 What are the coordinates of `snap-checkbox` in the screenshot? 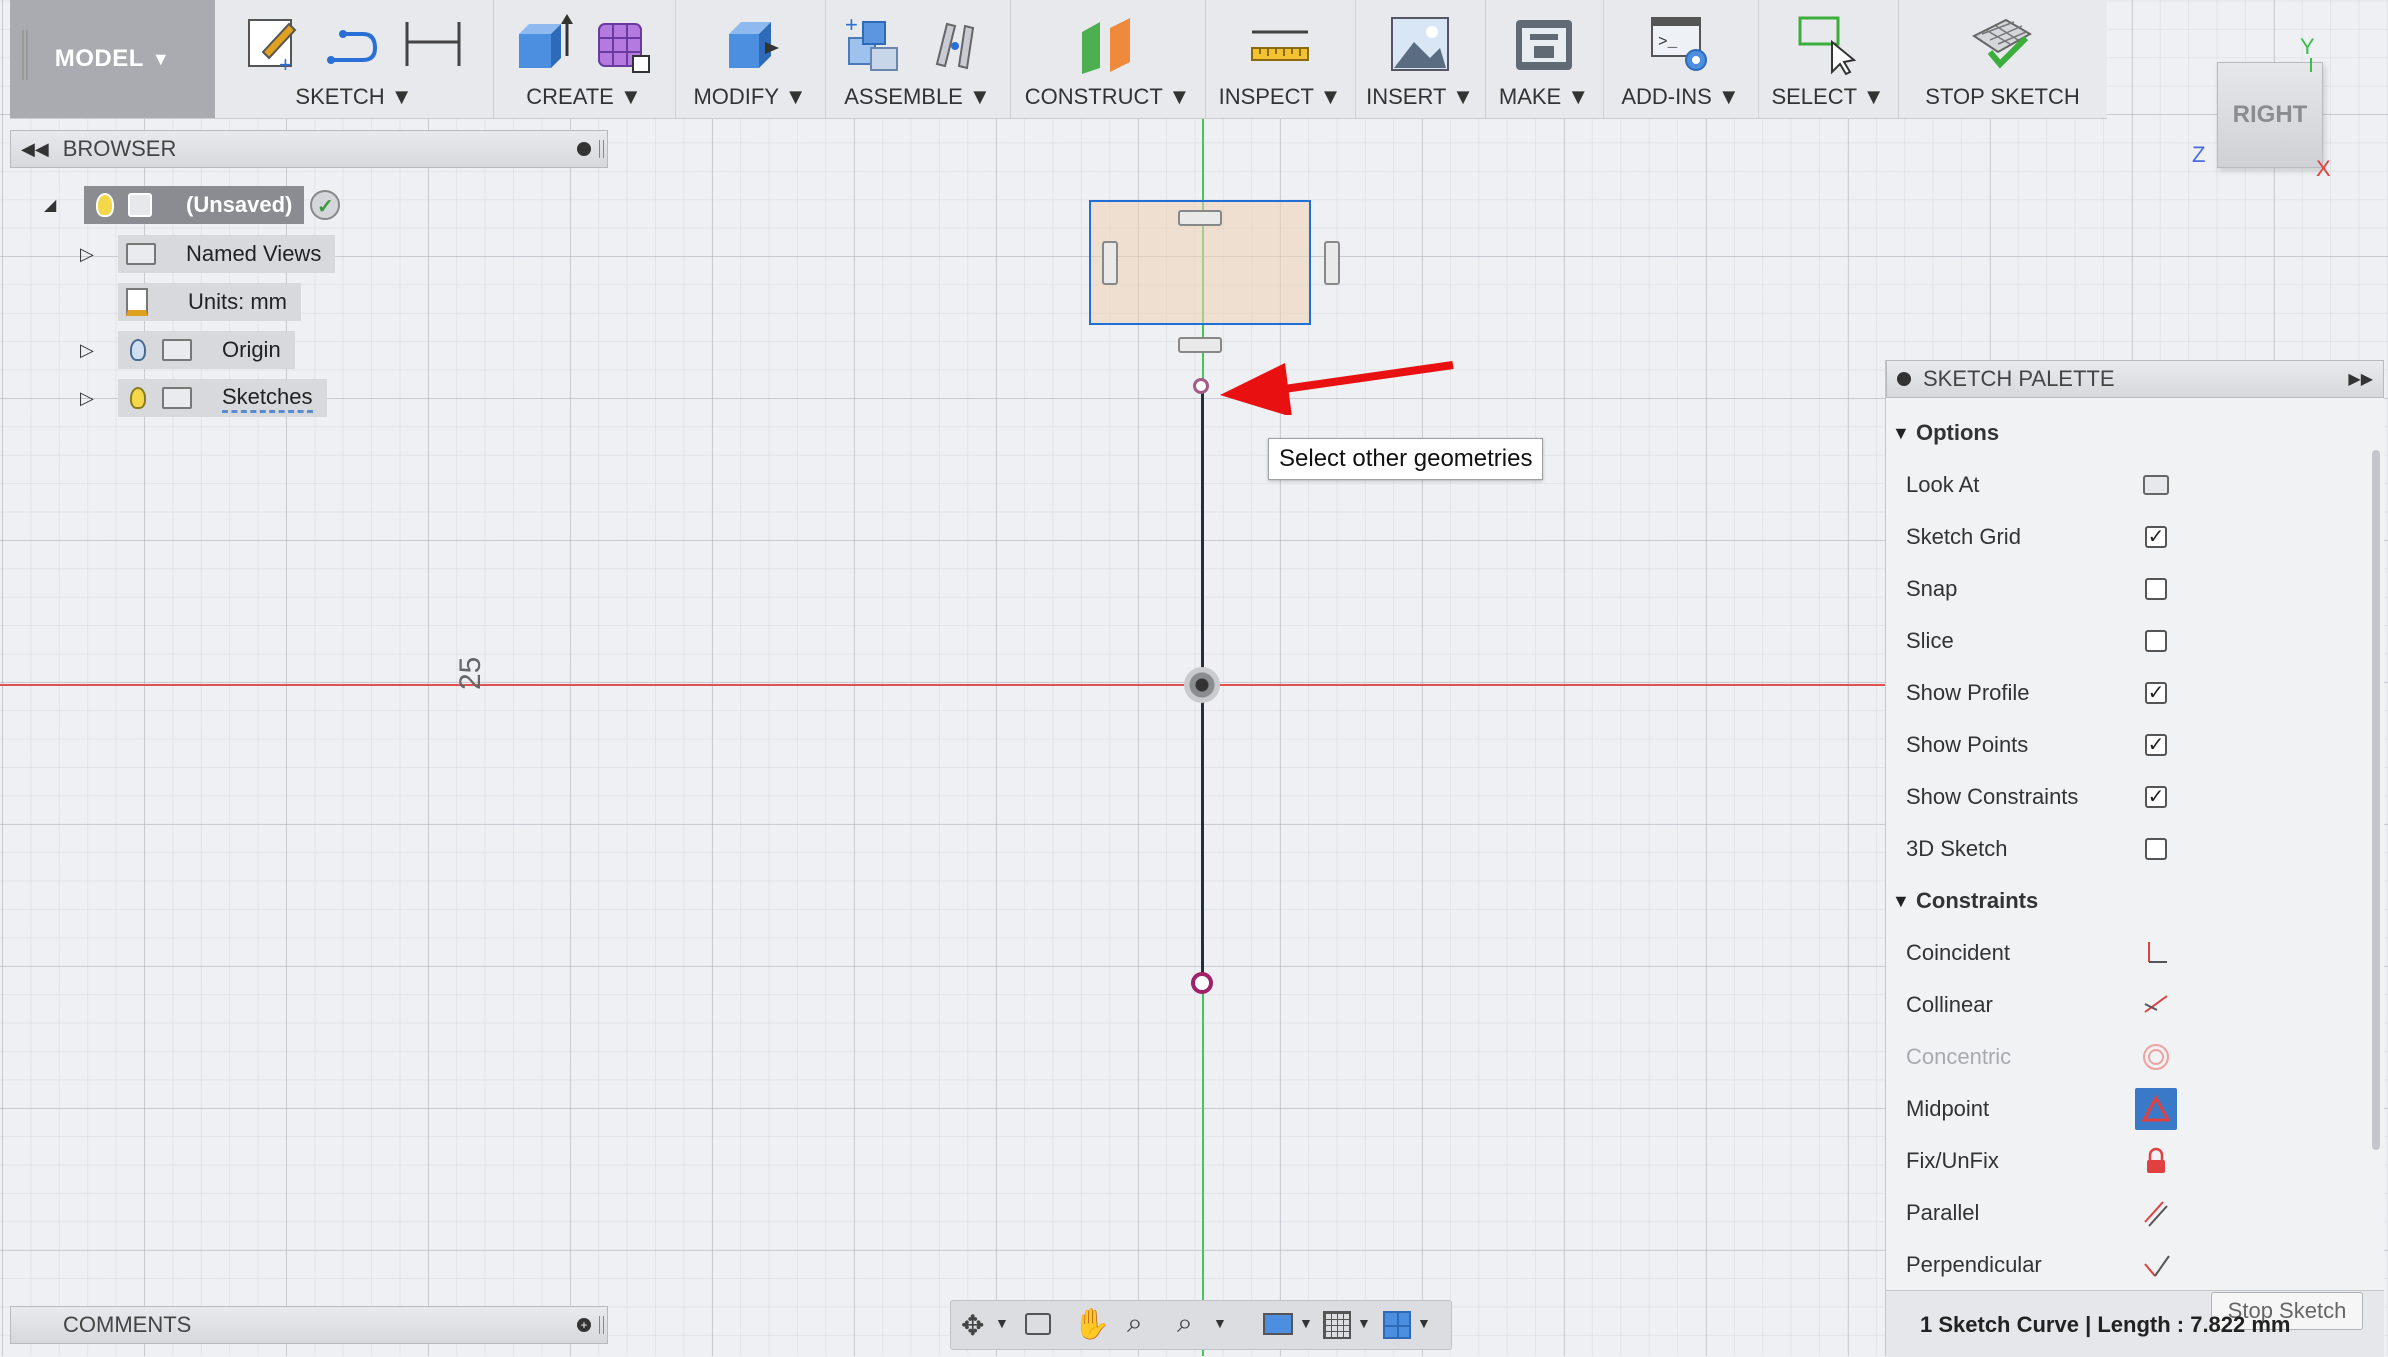 It's located at (2156, 589).